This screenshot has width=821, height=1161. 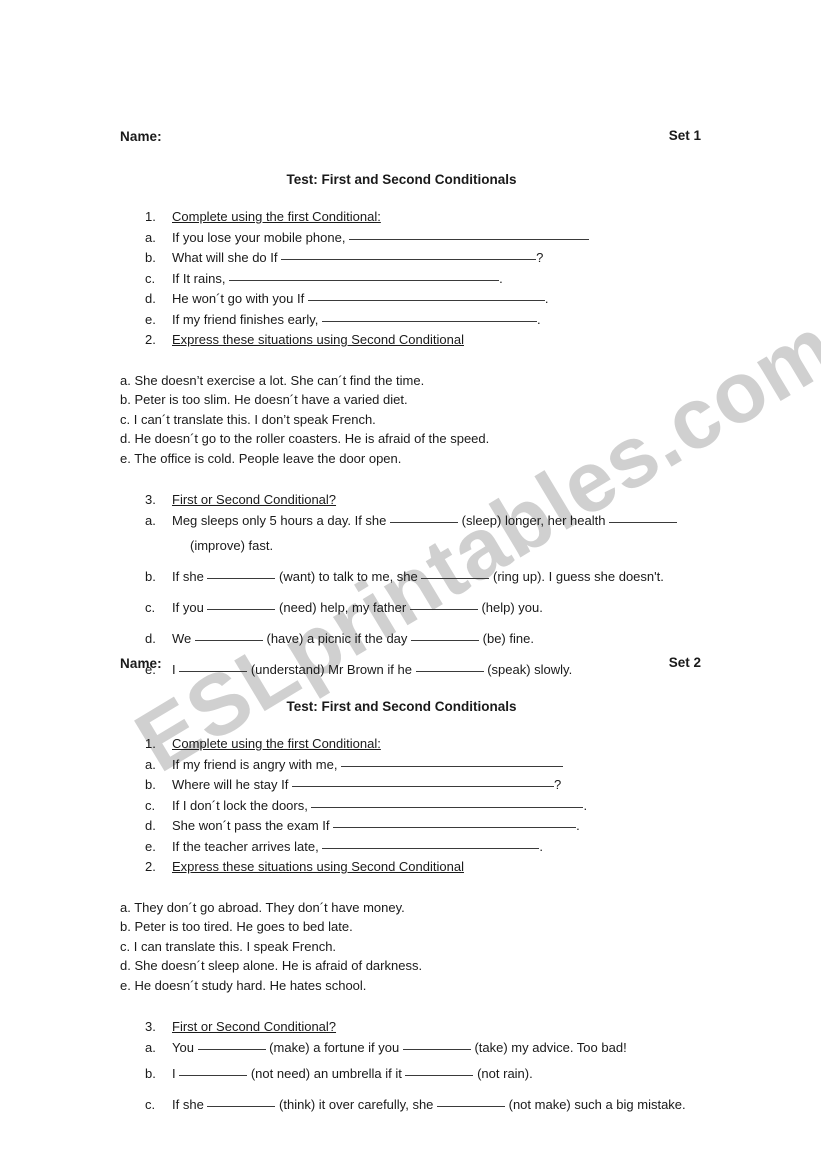 I want to click on set1-section2-number: 2., so click(x=150, y=339).